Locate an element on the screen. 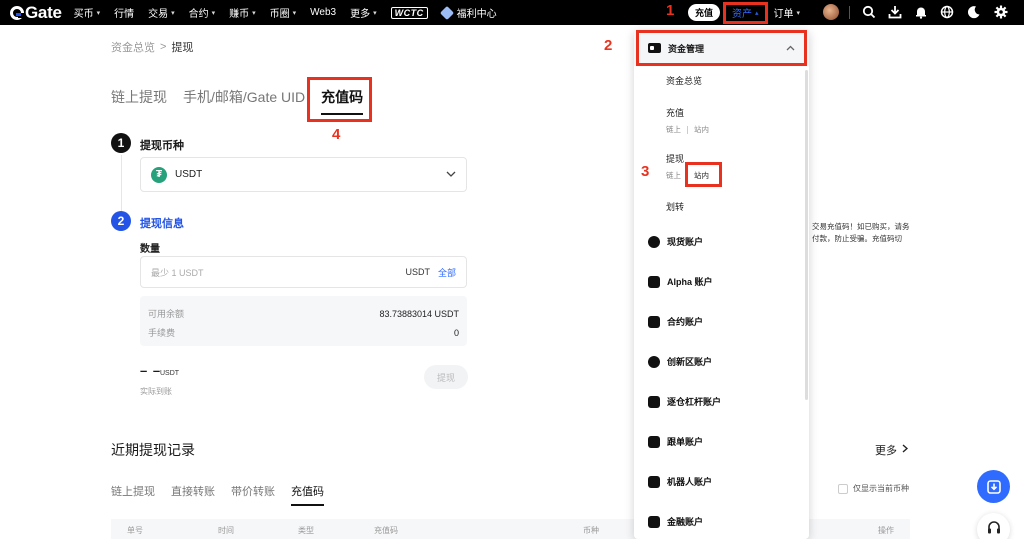  step-2-title: 提现信息 is located at coordinates (162, 224).